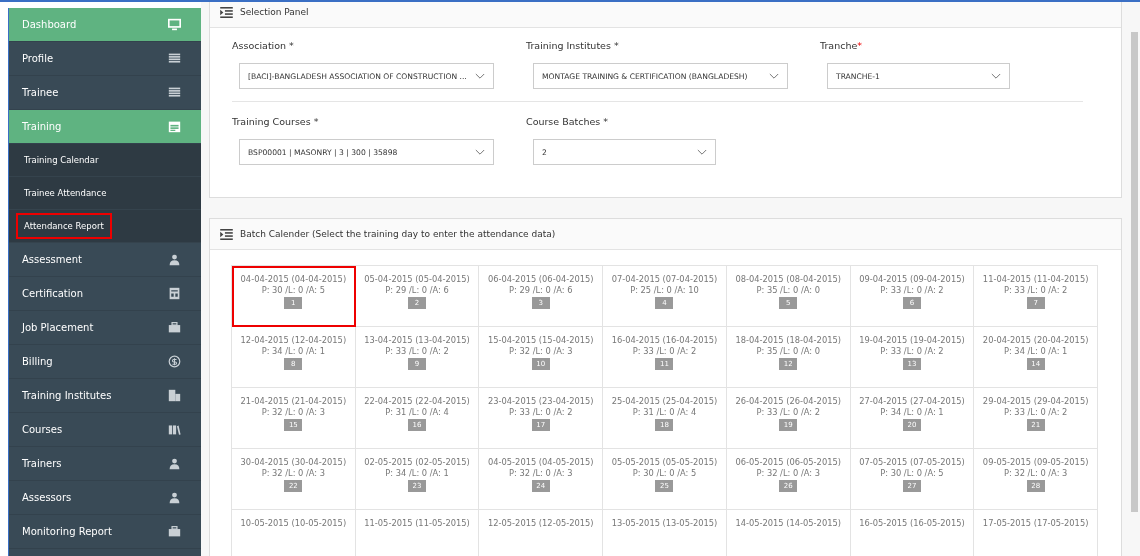 The height and width of the screenshot is (556, 1140). Describe the element at coordinates (573, 45) in the screenshot. I see `field-label: Training Institutes *` at that location.